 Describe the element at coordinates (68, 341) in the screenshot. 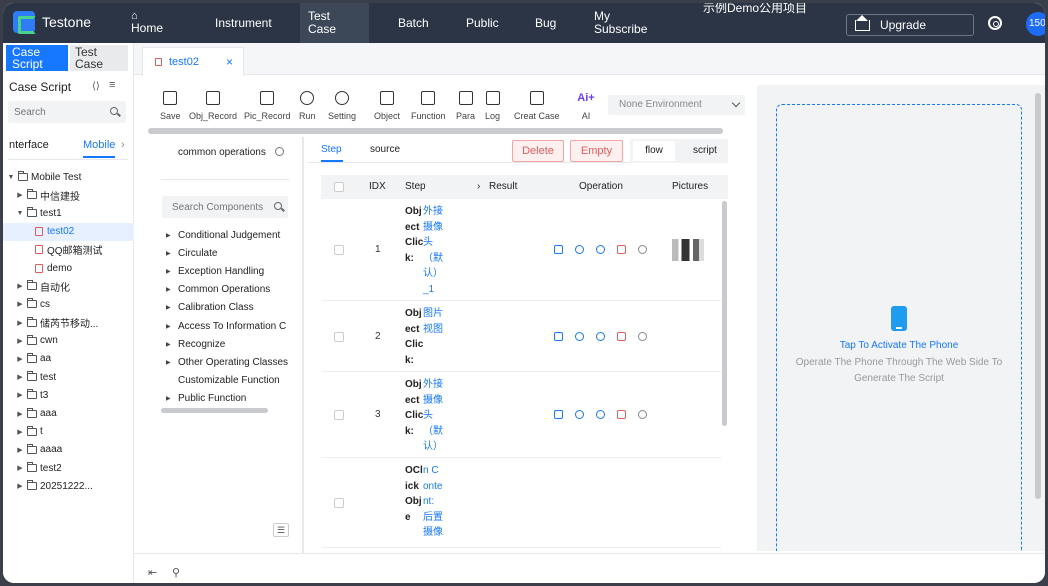

I see `tree-node: ▶ cwn` at that location.